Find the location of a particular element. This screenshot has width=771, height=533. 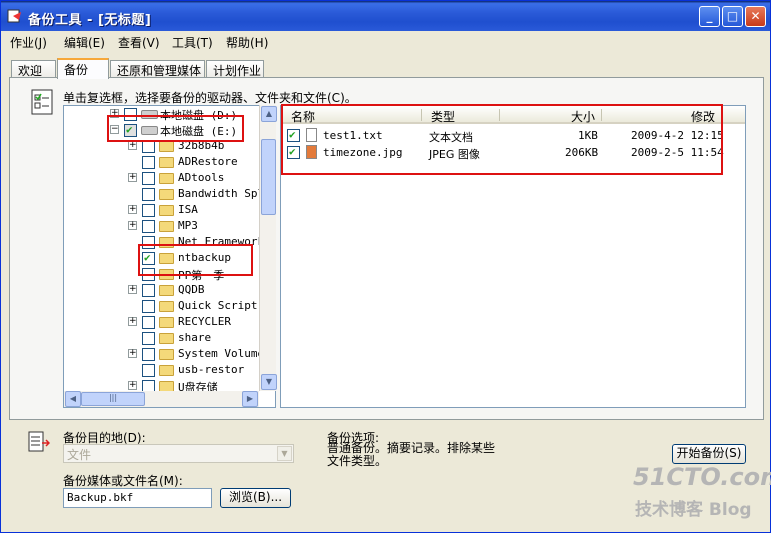

tree-item-label: QQDB is located at coordinates (191, 289).